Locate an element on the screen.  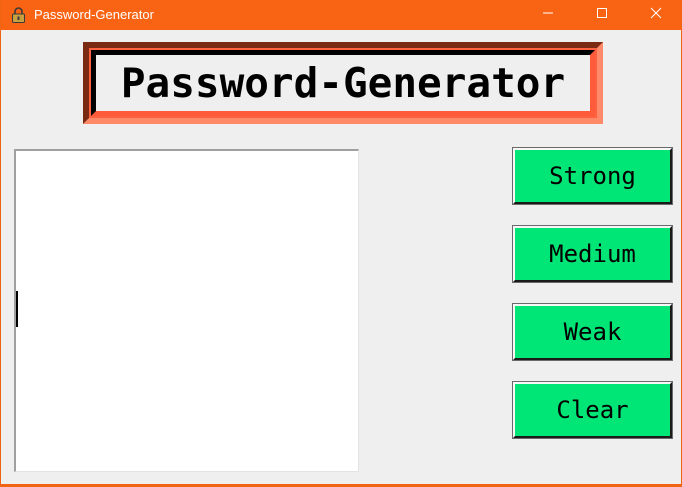
window-title: Password-Generator is located at coordinates (94, 14).